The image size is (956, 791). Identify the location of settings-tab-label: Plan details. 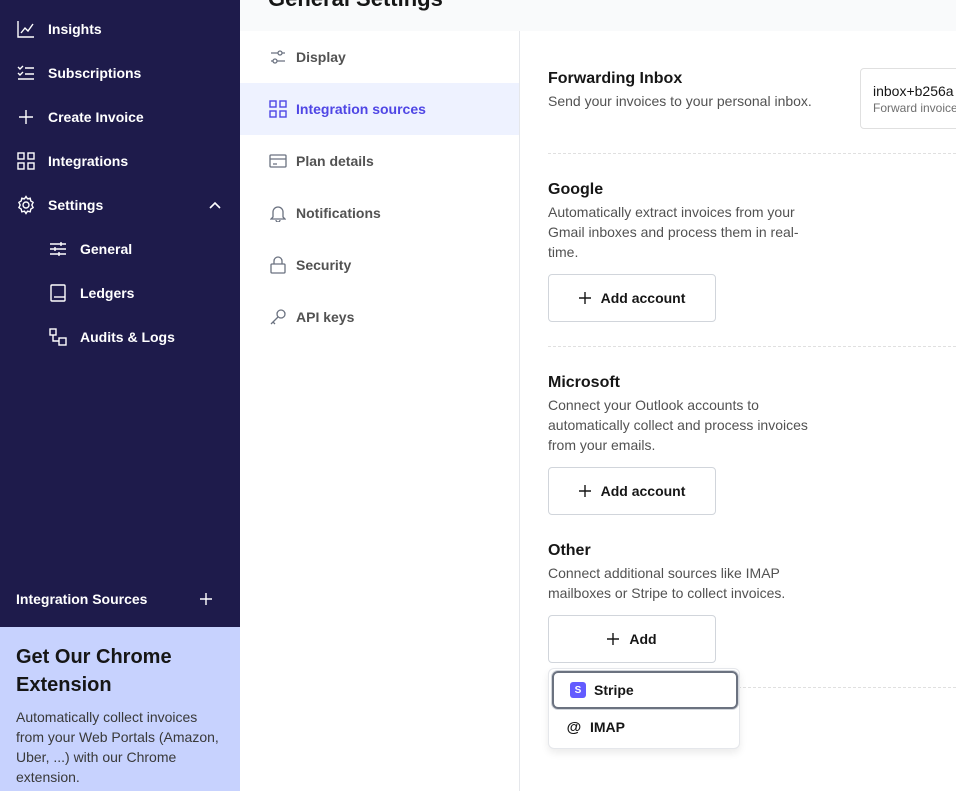
(335, 161).